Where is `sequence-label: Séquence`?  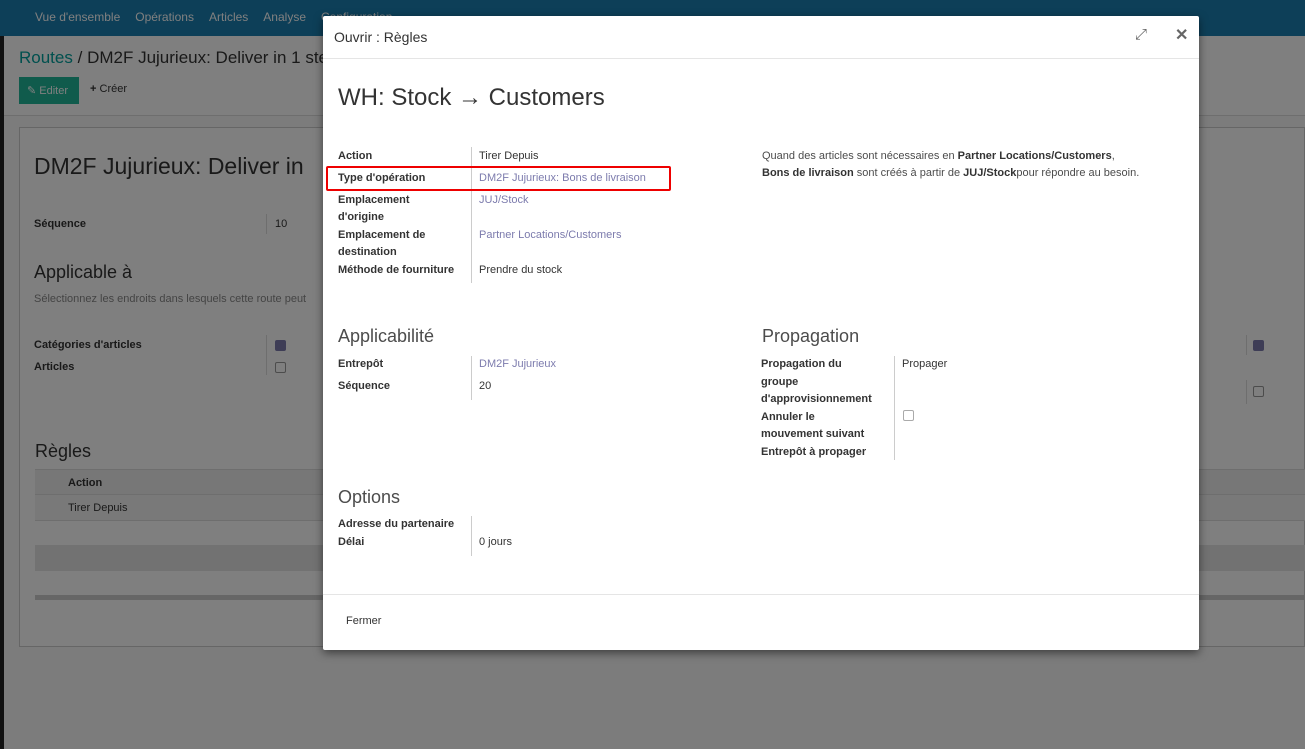 sequence-label: Séquence is located at coordinates (364, 386).